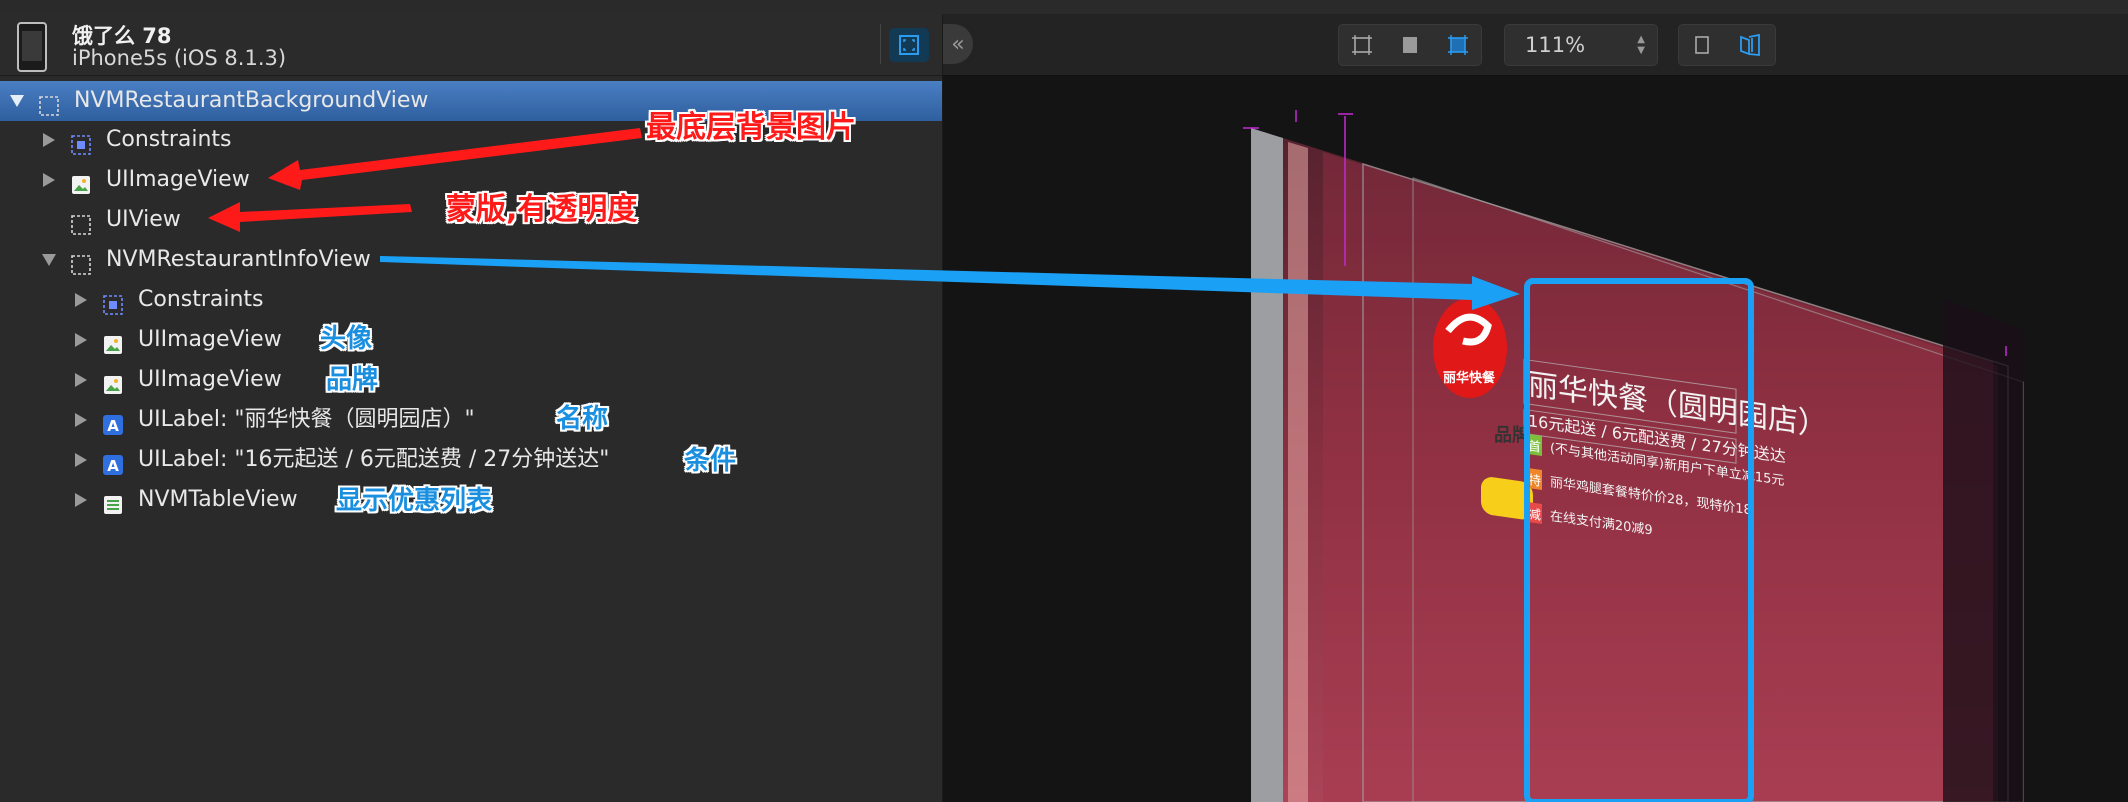 The width and height of the screenshot is (2128, 802). I want to click on annotation-avatar: 头像, so click(346, 339).